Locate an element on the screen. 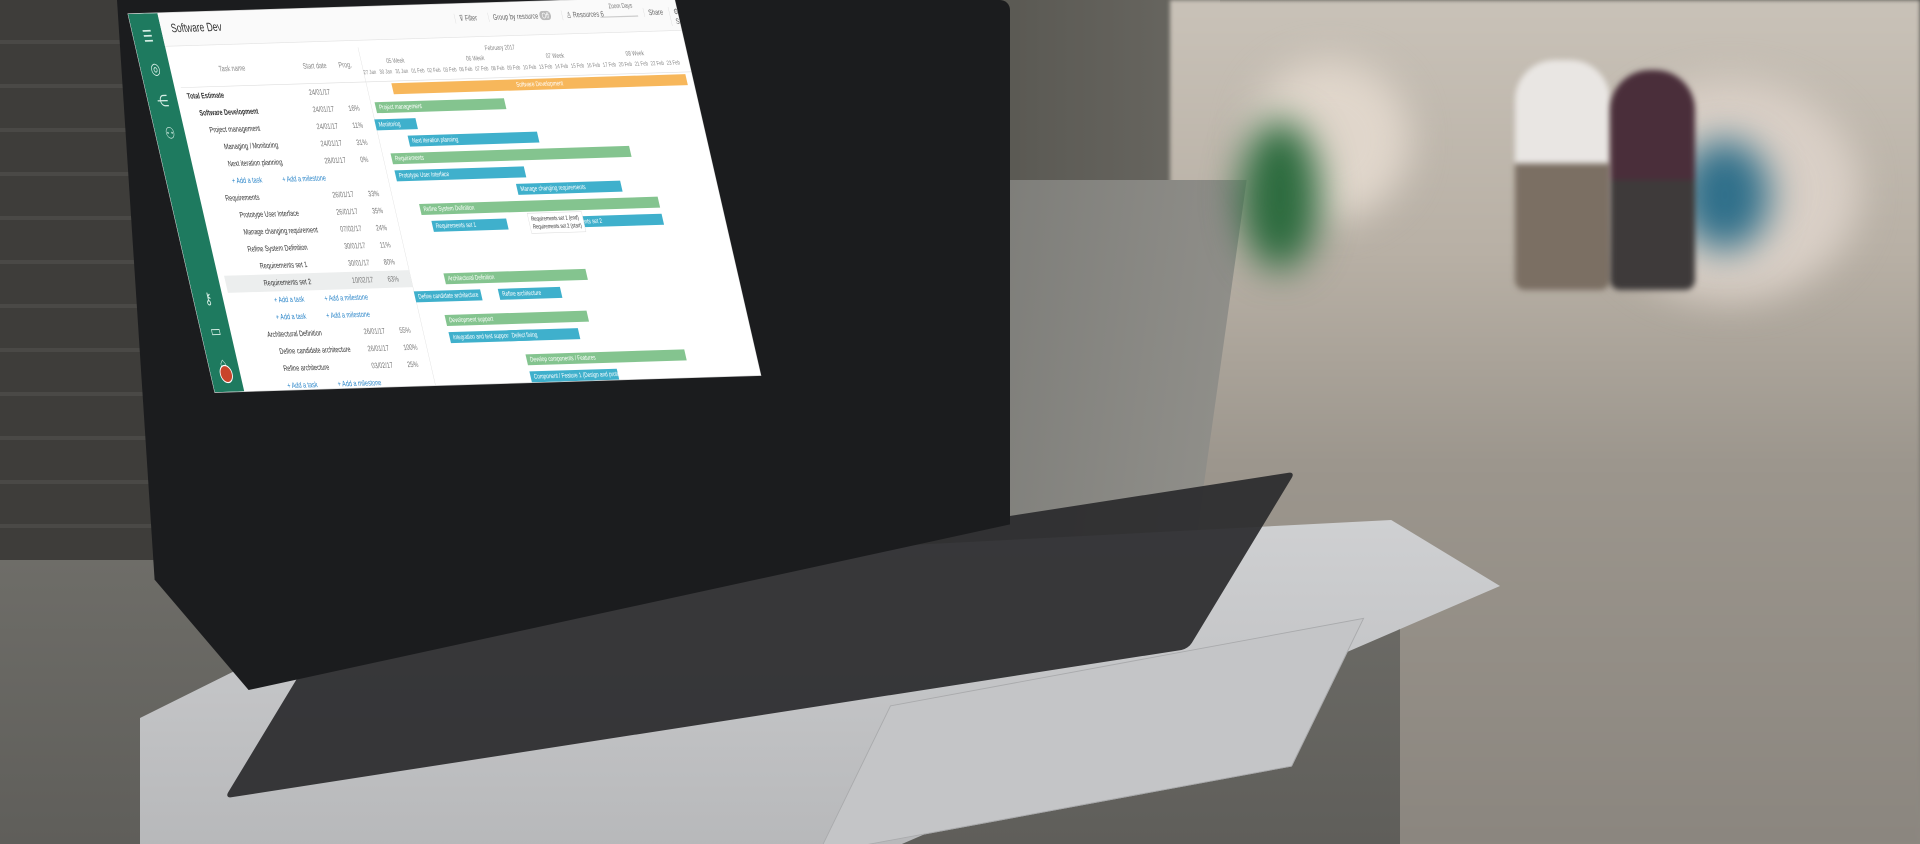 Image resolution: width=1920 pixels, height=844 pixels. day-label: 08 Feb is located at coordinates (498, 69).